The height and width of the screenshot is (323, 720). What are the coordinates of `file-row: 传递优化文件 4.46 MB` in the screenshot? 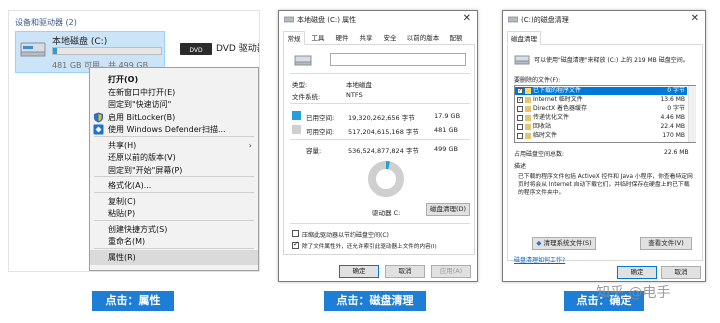 It's located at (601, 118).